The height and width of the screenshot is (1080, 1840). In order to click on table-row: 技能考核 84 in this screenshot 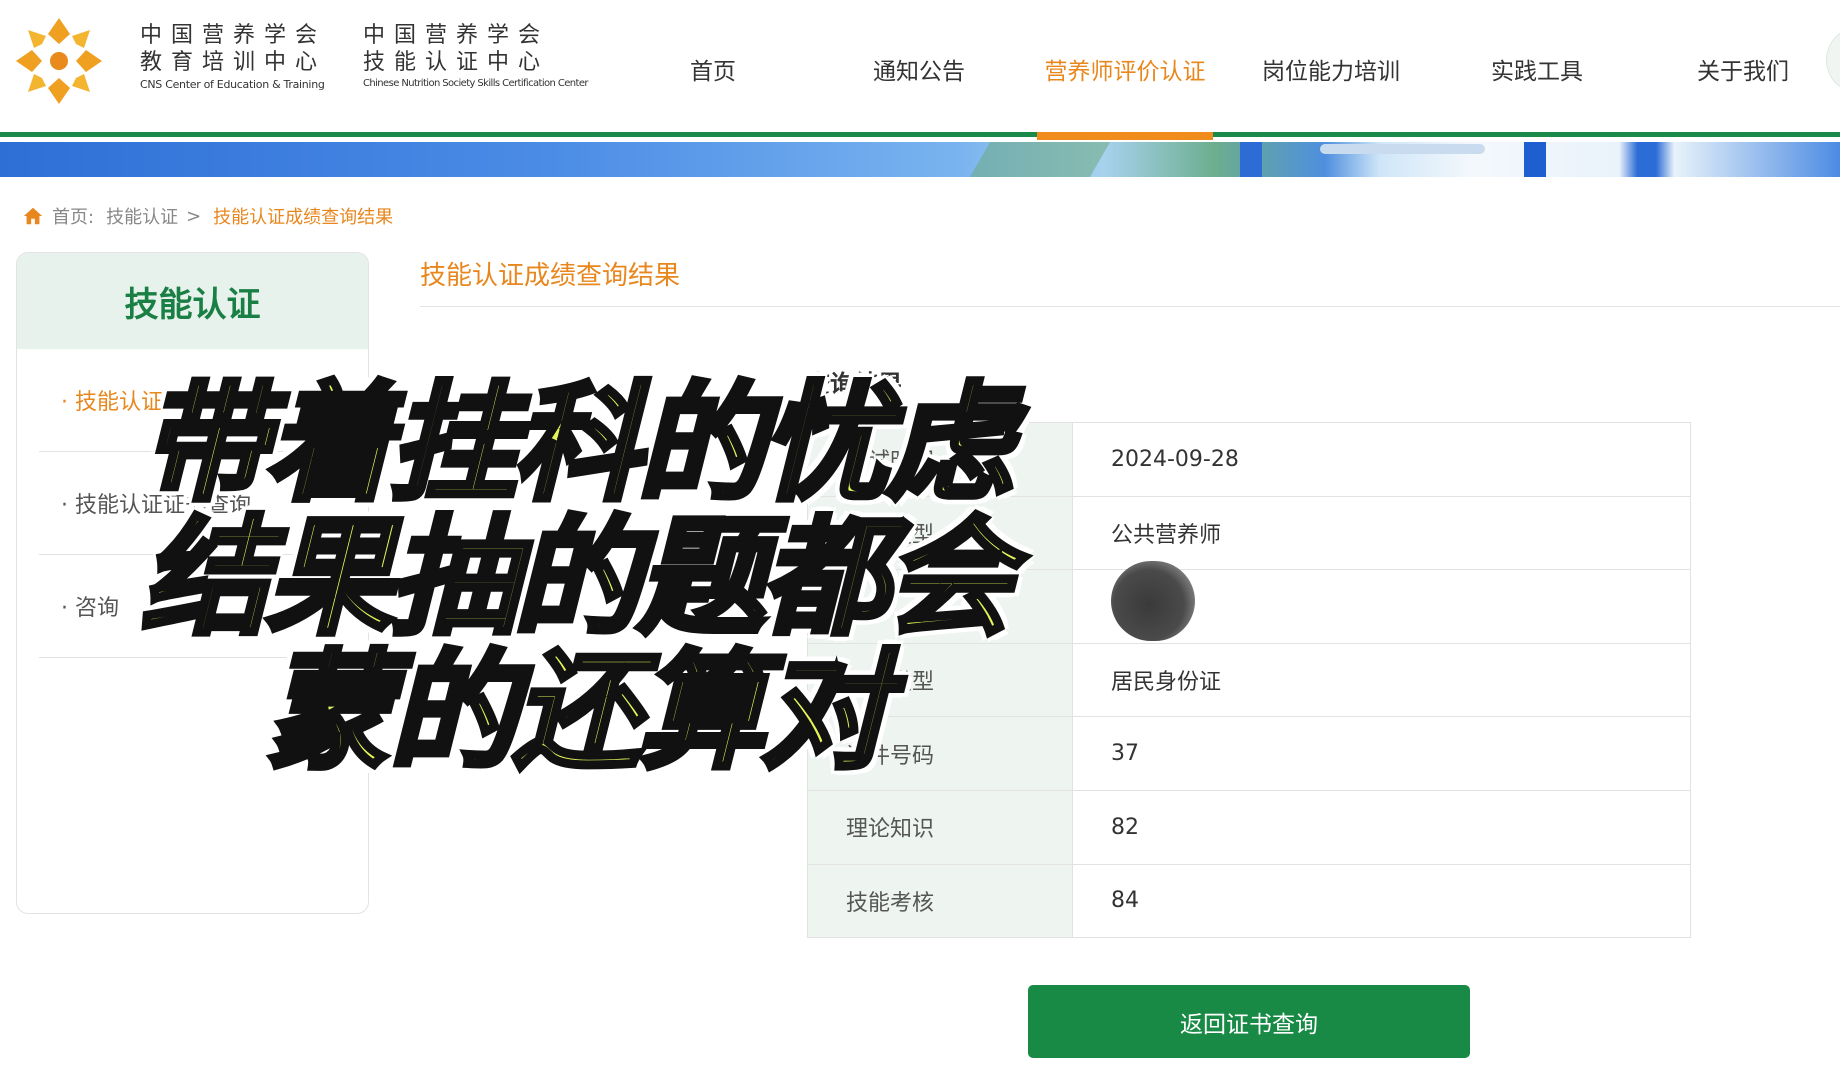, I will do `click(1249, 901)`.